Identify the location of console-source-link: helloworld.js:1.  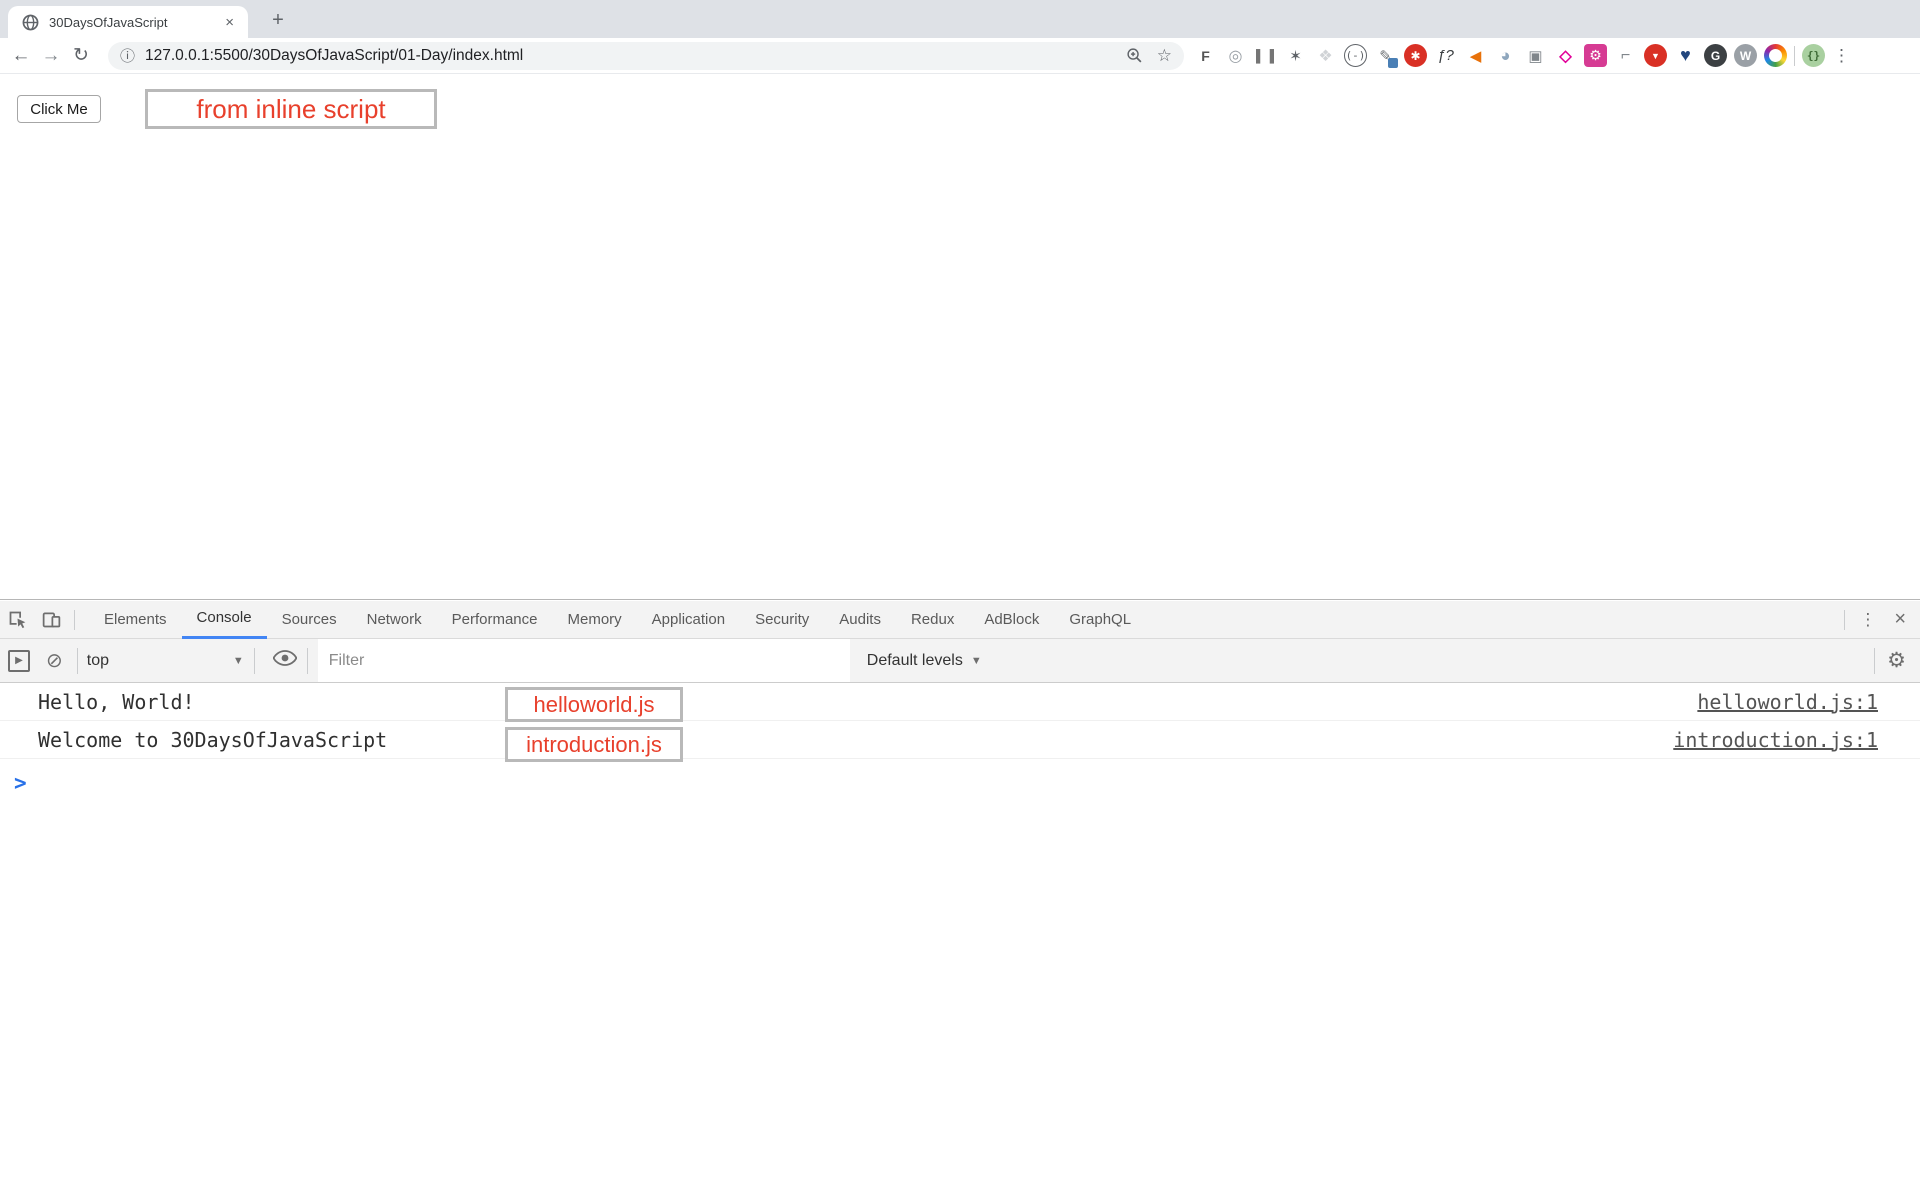
(1787, 702).